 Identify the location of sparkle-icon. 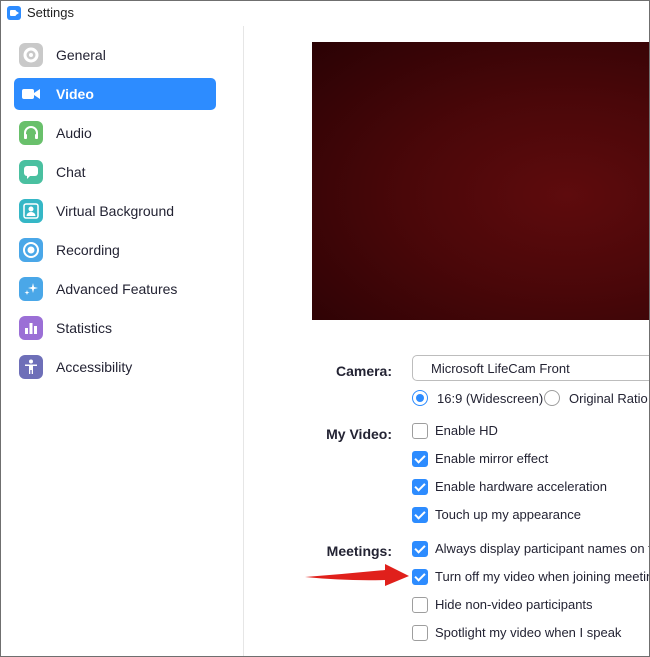
(31, 289).